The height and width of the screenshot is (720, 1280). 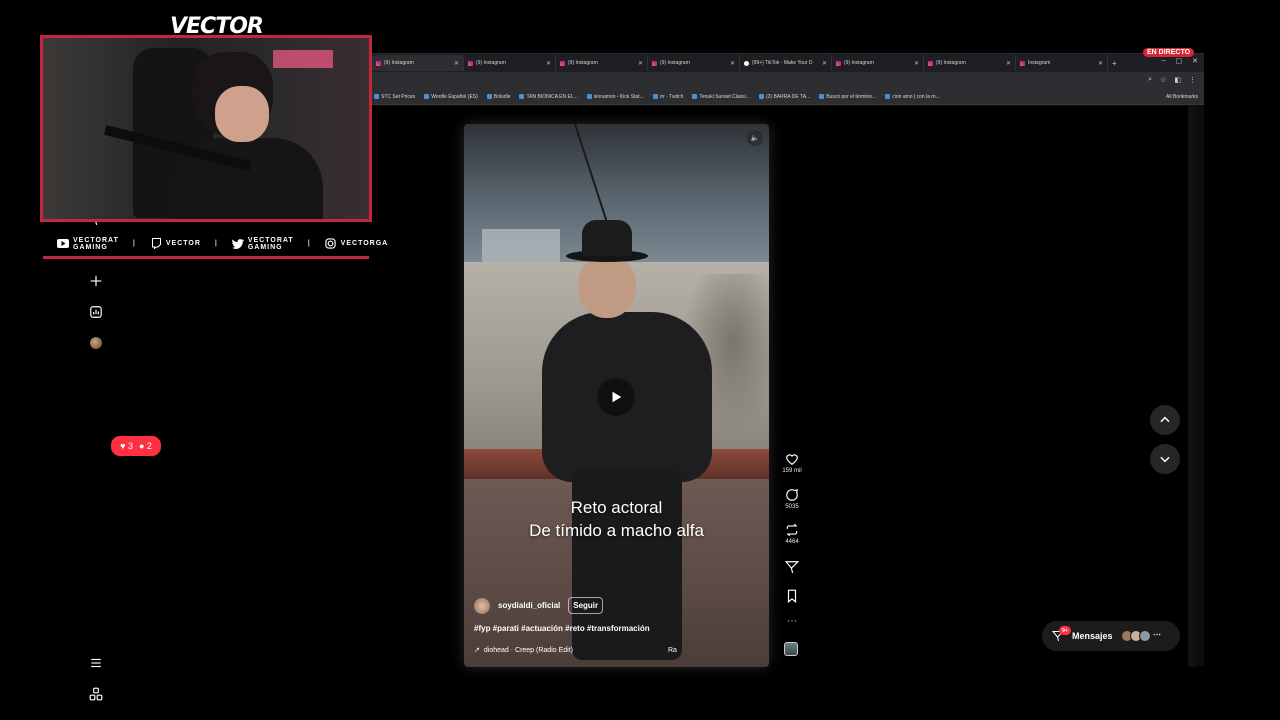 I want to click on youtube-icon, so click(x=63, y=244).